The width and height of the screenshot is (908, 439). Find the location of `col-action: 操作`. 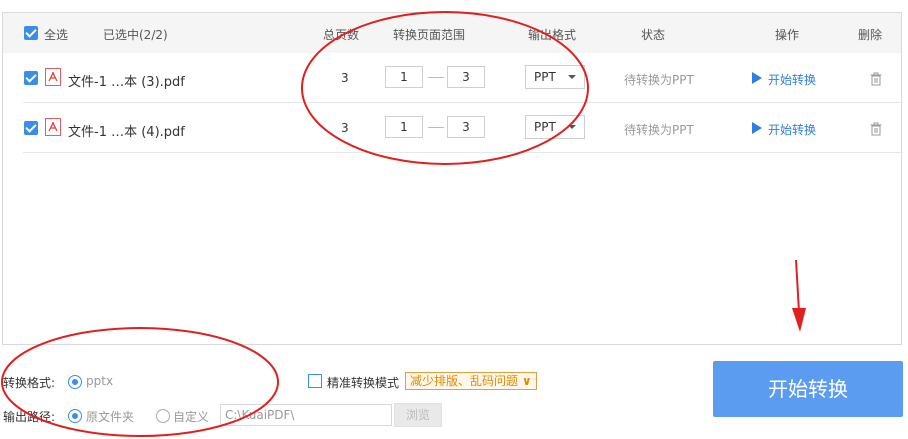

col-action: 操作 is located at coordinates (787, 35).